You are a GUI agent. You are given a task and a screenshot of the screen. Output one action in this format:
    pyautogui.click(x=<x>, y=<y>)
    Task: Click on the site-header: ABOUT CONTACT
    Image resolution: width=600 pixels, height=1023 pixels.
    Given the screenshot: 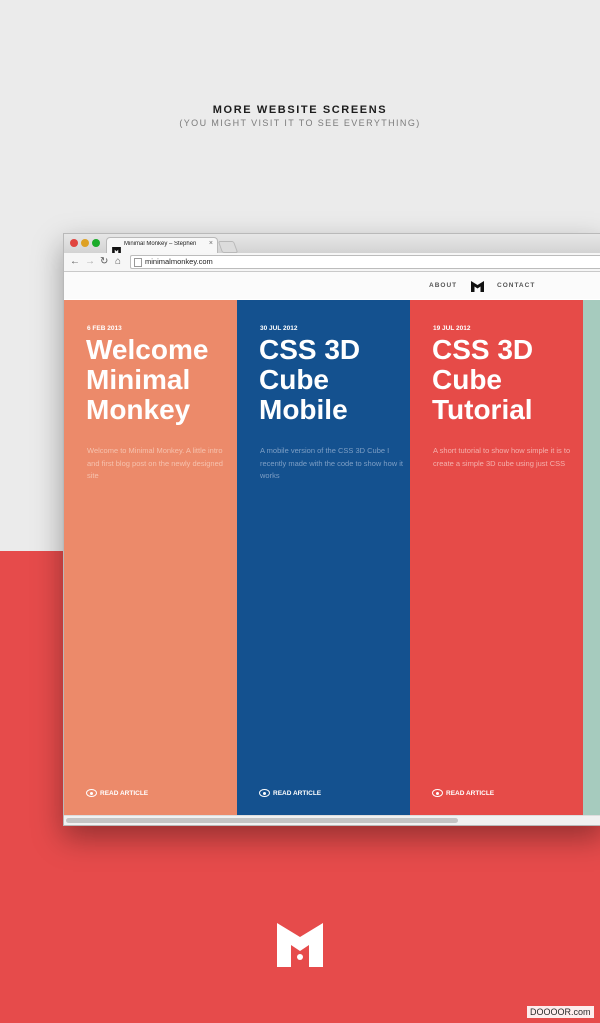 What is the action you would take?
    pyautogui.click(x=332, y=285)
    